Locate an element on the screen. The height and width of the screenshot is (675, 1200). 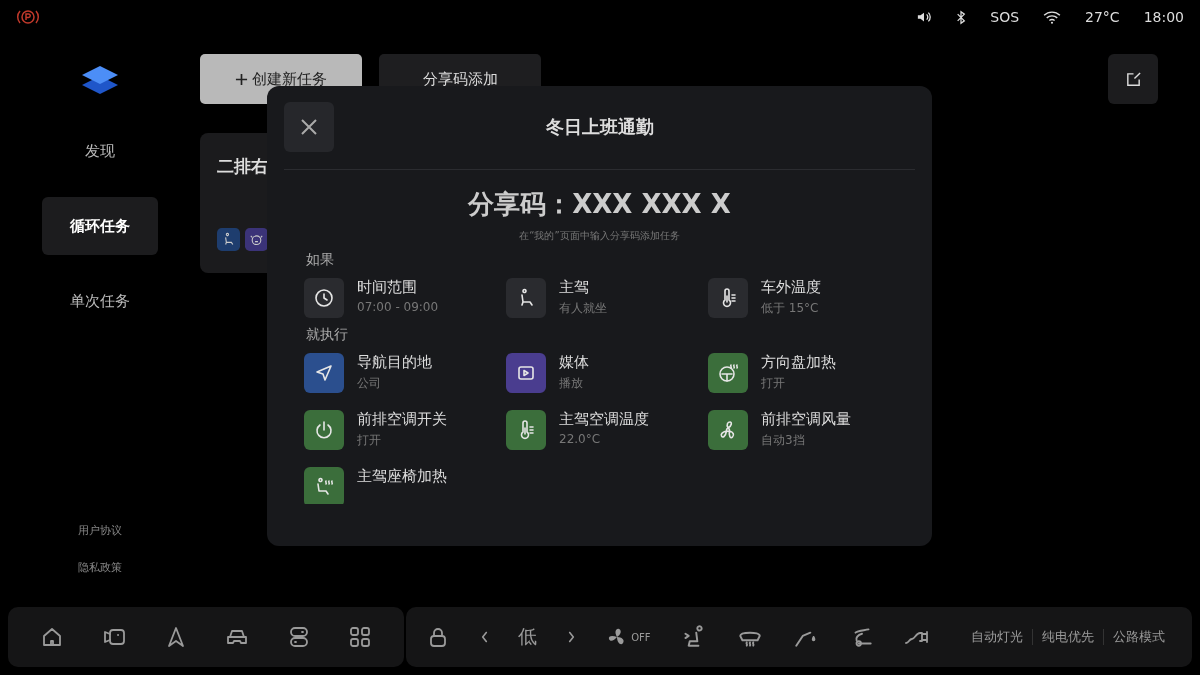
item-title: 主驾 is located at coordinates (574, 287).